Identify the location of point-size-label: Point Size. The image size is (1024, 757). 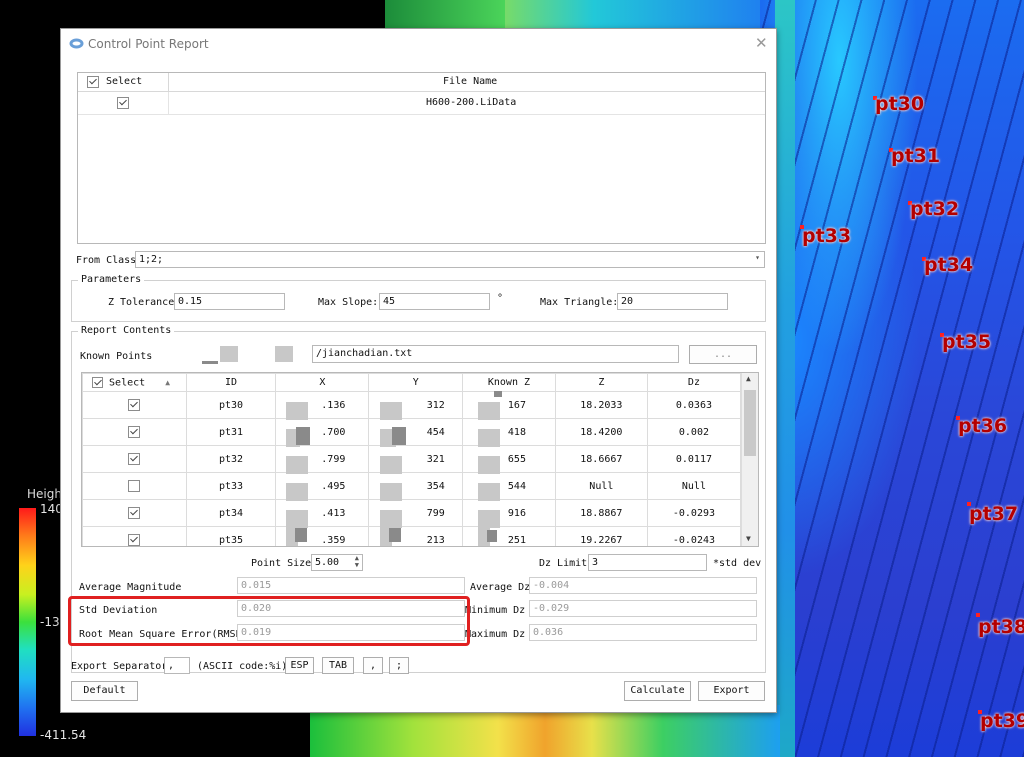
(281, 563).